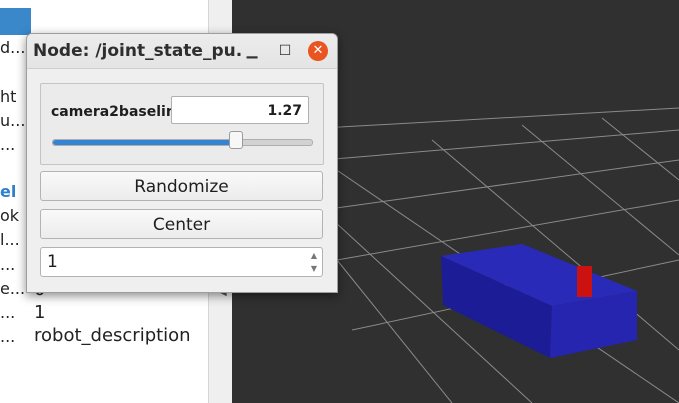 The width and height of the screenshot is (679, 403). What do you see at coordinates (112, 335) in the screenshot?
I see `property-value-row: robot_description` at bounding box center [112, 335].